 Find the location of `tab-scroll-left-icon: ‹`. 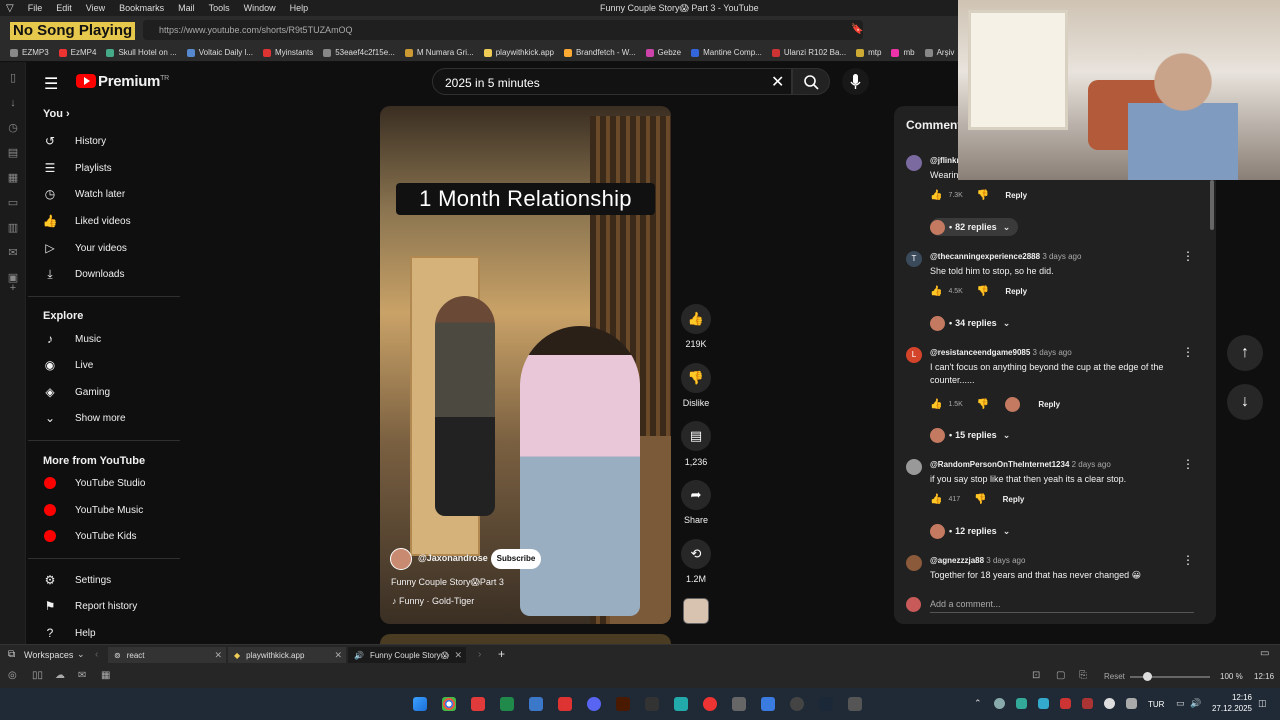

tab-scroll-left-icon: ‹ is located at coordinates (96, 654).